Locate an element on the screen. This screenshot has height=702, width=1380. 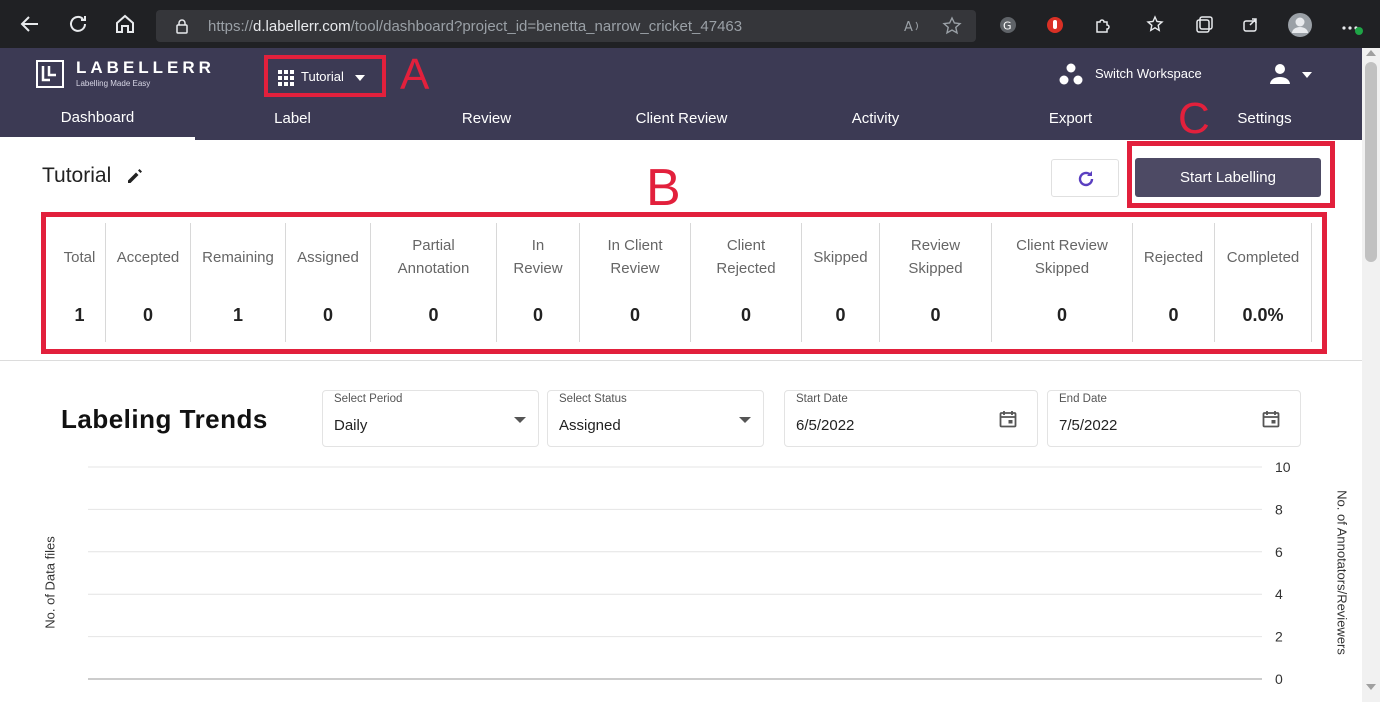
read-aloud-icon: A is located at coordinates (913, 26).